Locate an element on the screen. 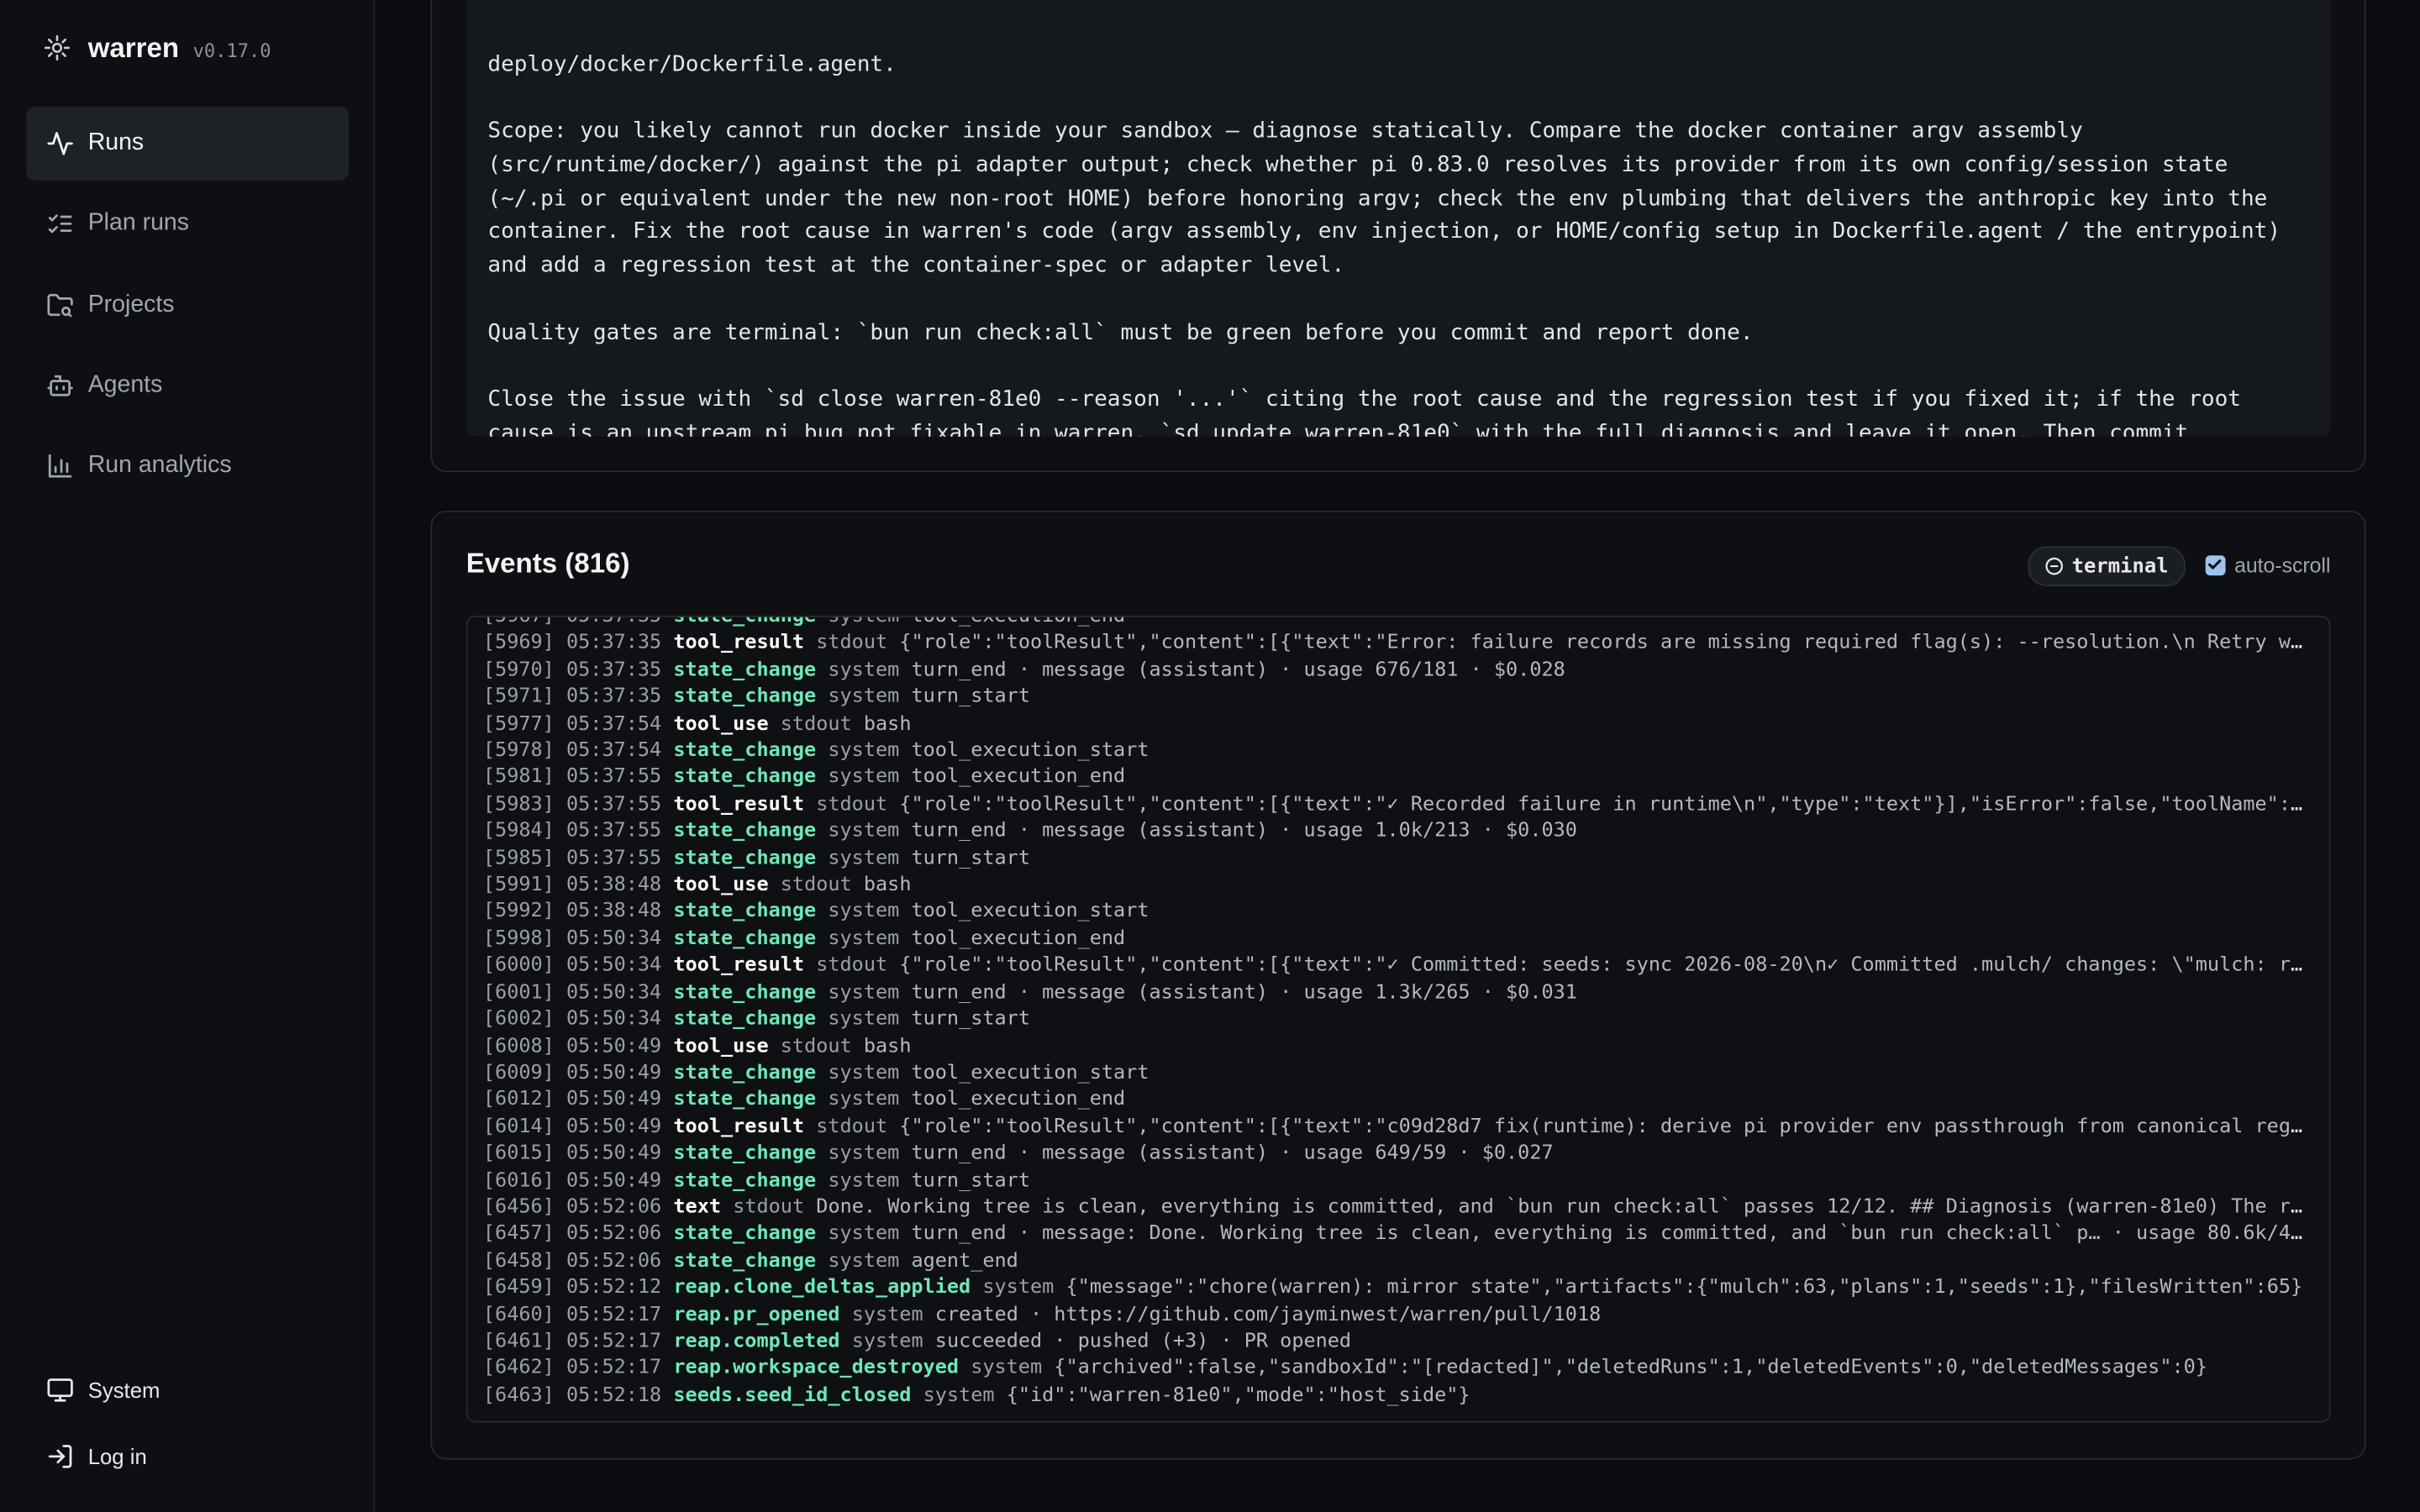  event-number: [6461] is located at coordinates (518, 1341).